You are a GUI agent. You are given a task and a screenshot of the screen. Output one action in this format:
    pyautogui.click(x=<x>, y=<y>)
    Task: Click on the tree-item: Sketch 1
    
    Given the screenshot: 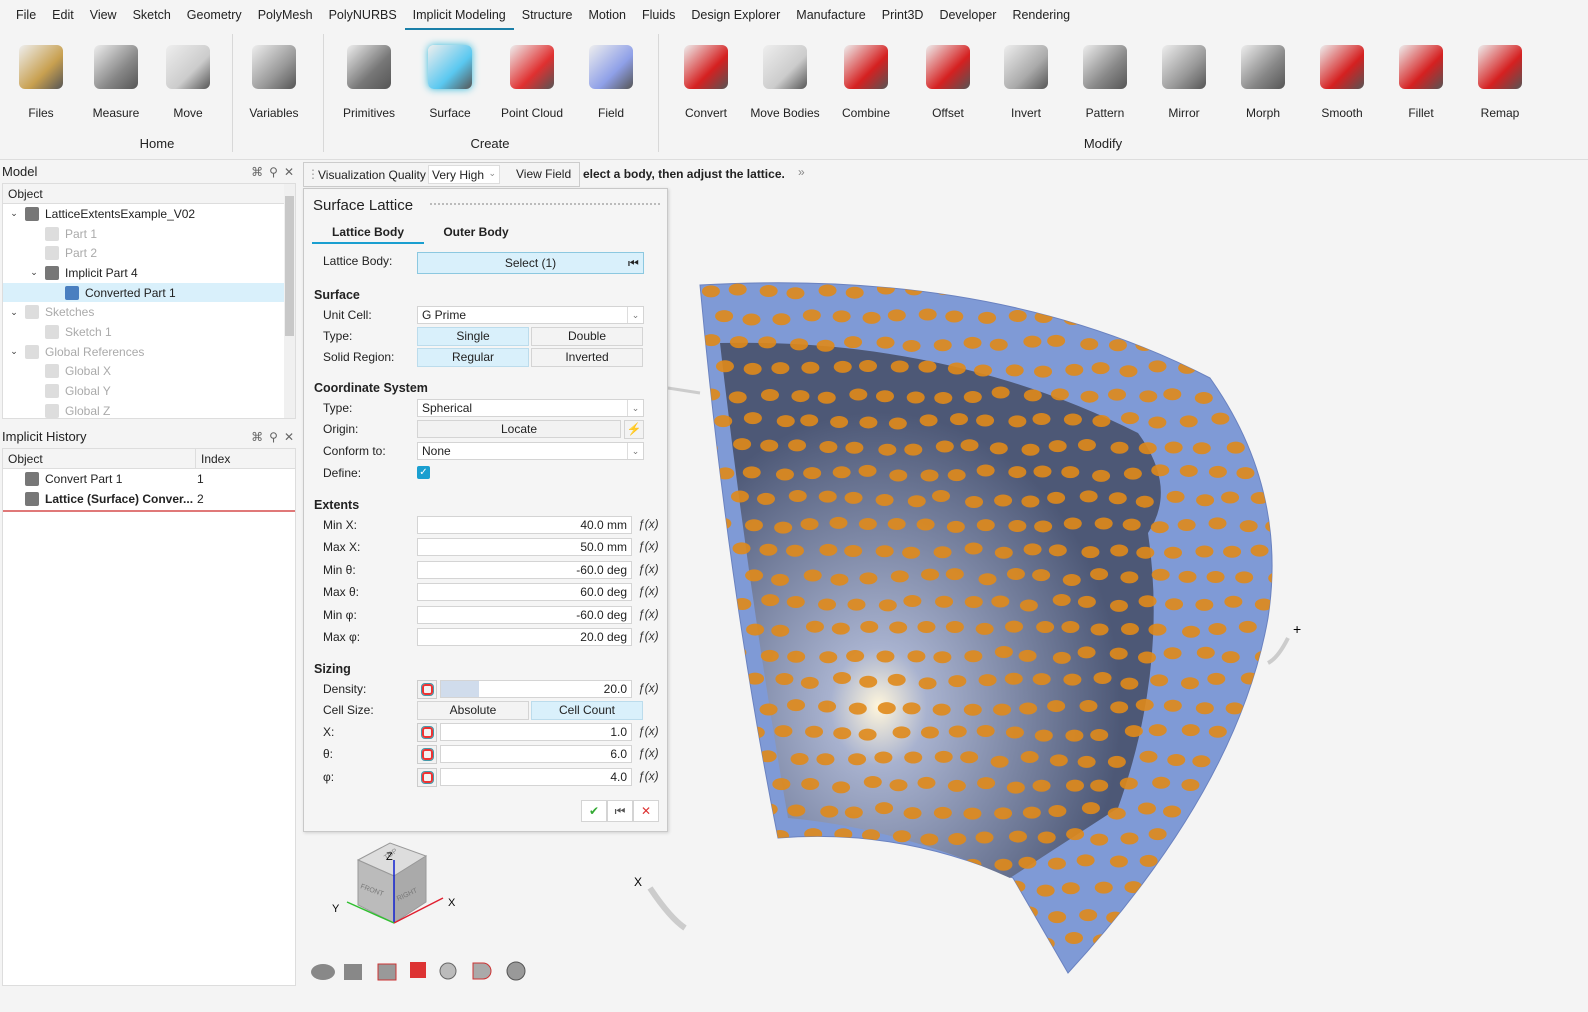 What is the action you would take?
    pyautogui.click(x=149, y=332)
    